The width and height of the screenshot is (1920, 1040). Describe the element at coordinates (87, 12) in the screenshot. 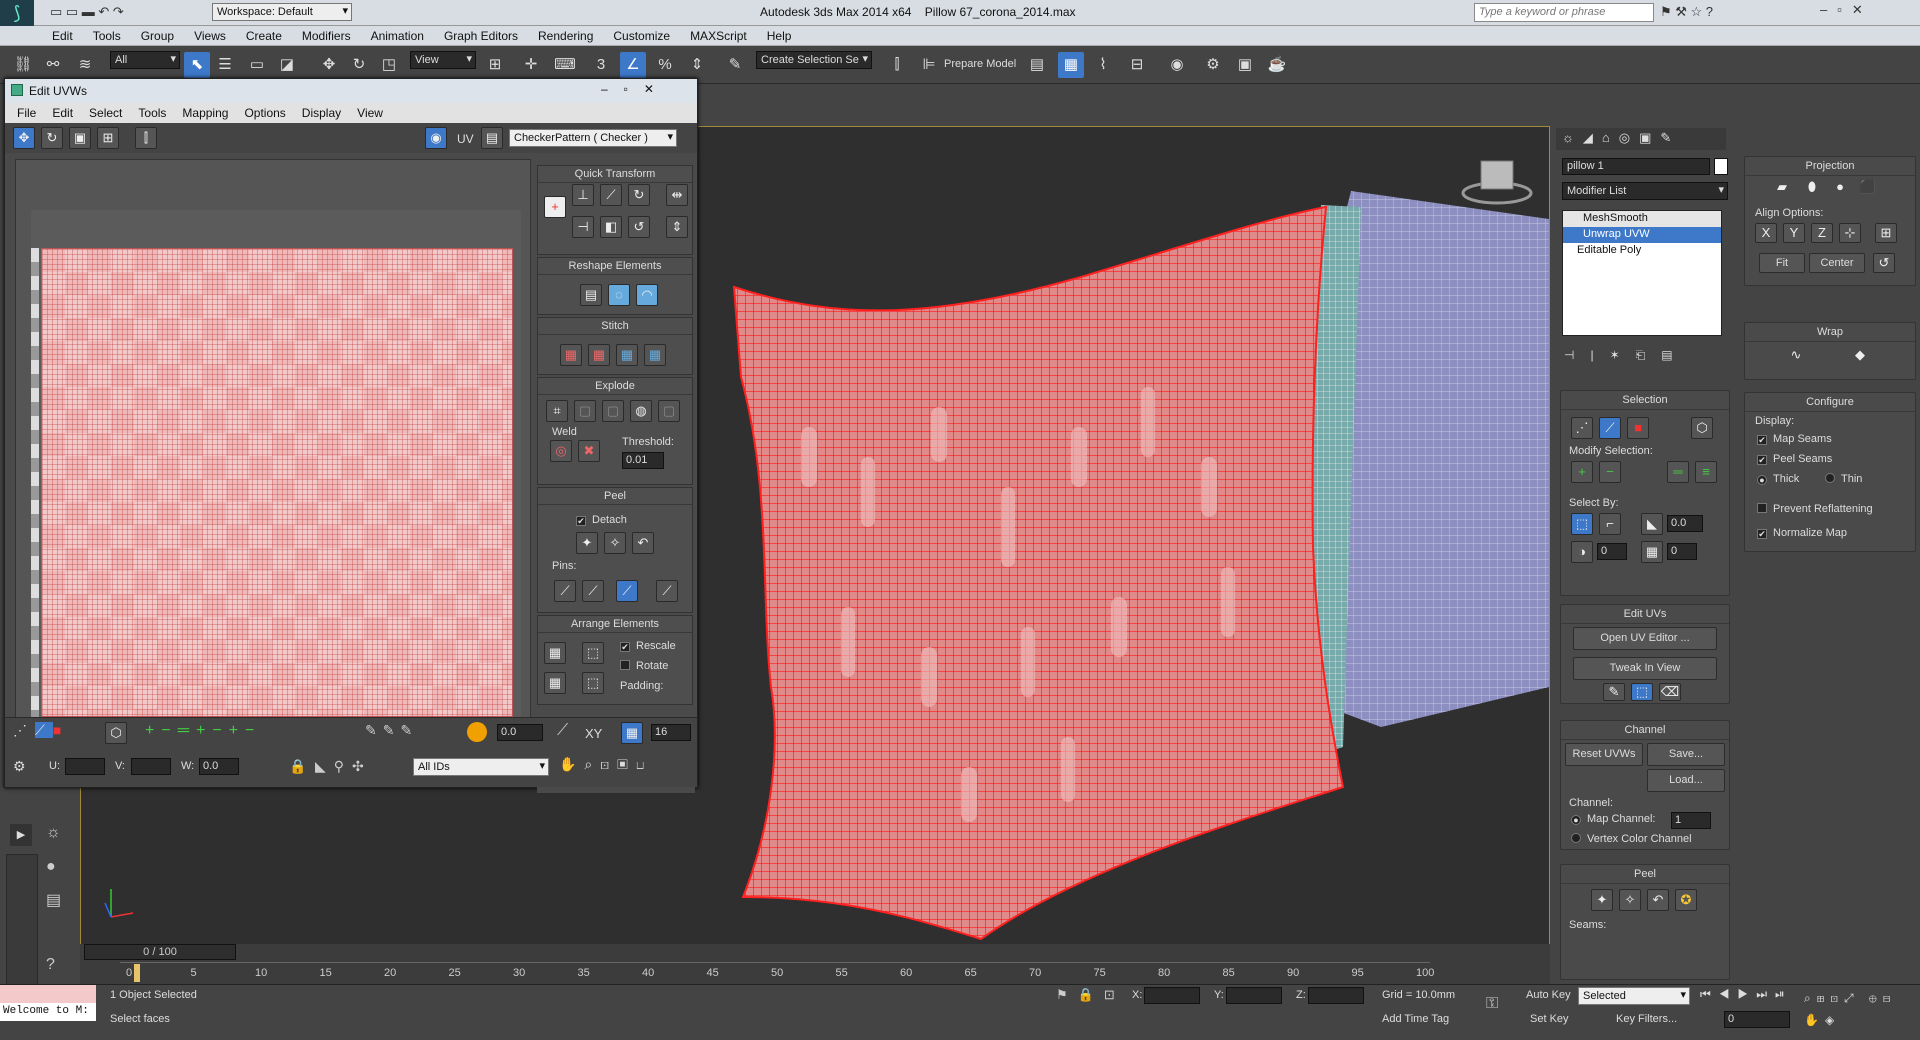

I see `quick-access-icons: ▭ ▭ ▬ ↶ ↷` at that location.